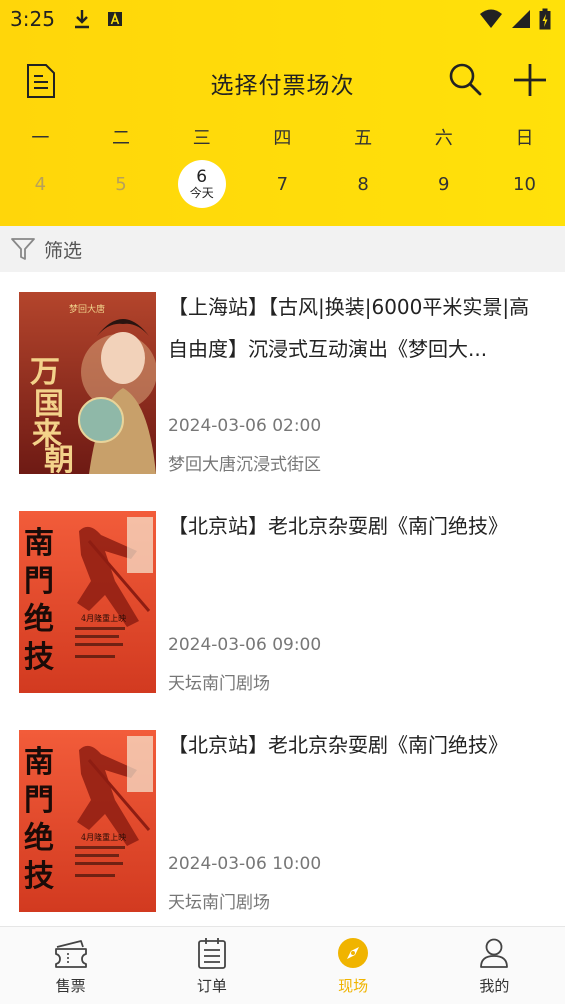  I want to click on status-bar: 3:25, so click(282, 19).